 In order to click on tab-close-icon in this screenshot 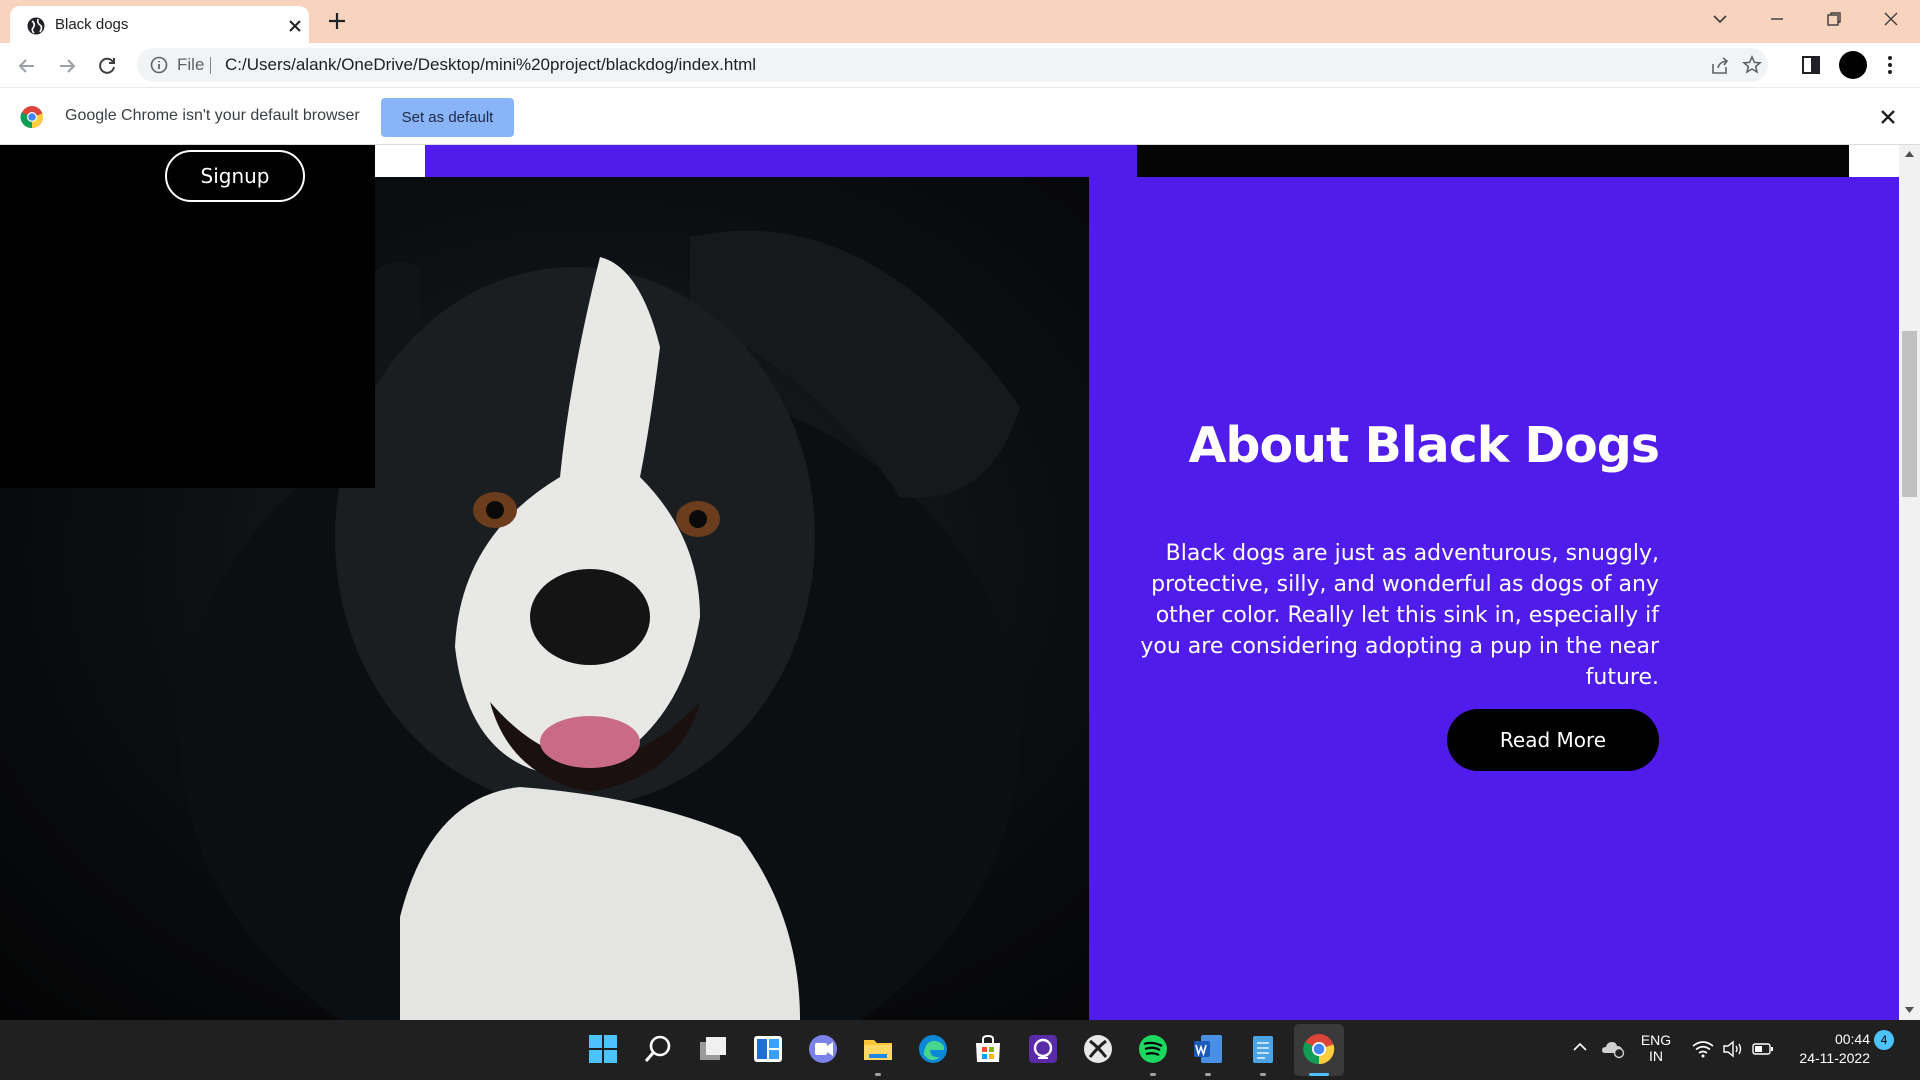, I will do `click(295, 26)`.